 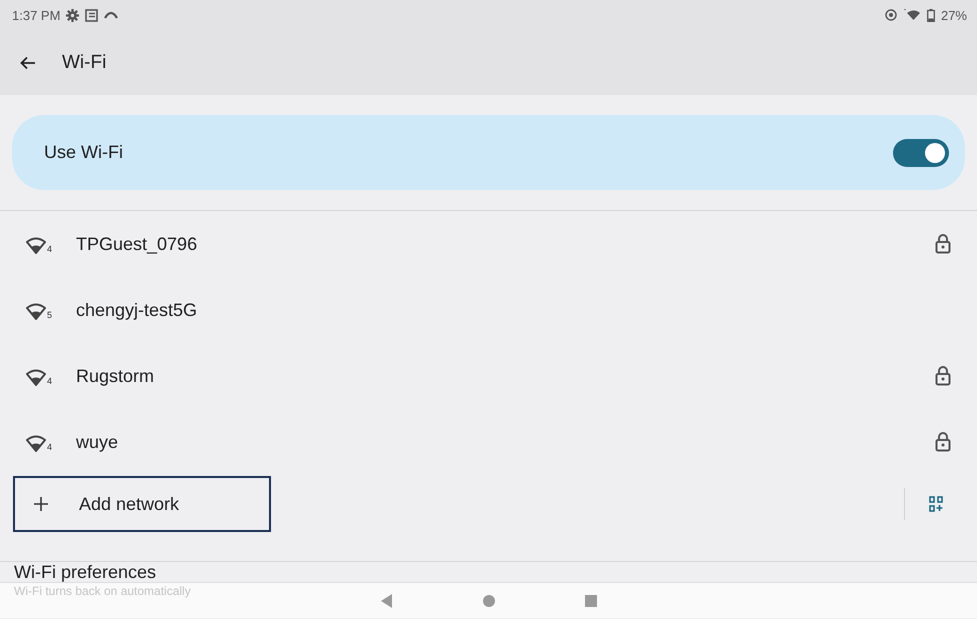 I want to click on network-item: 4 wuye, so click(x=488, y=442).